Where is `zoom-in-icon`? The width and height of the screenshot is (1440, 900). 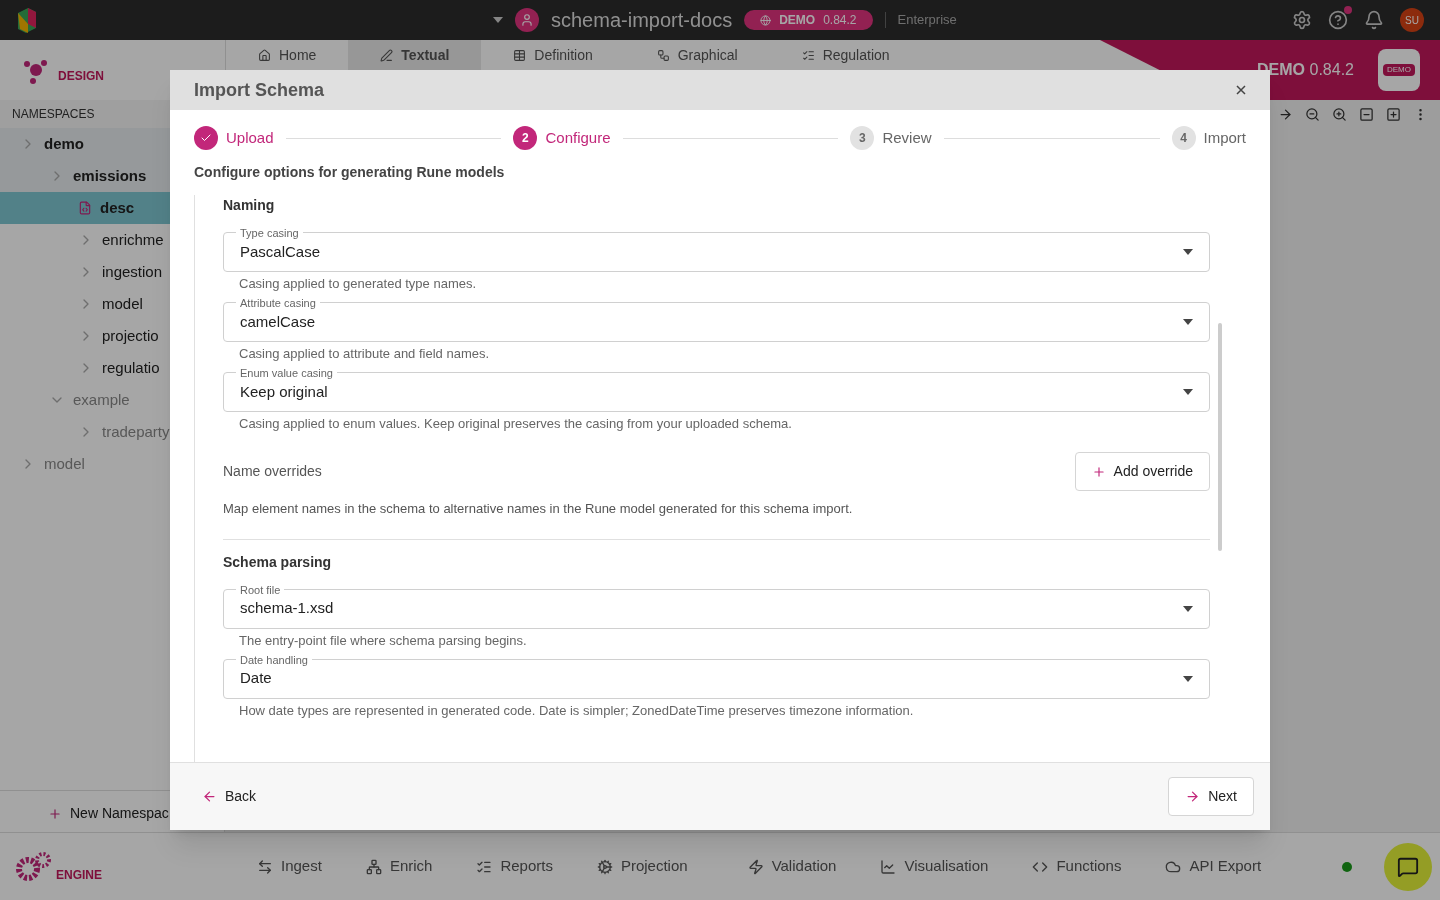
zoom-in-icon is located at coordinates (1339, 114).